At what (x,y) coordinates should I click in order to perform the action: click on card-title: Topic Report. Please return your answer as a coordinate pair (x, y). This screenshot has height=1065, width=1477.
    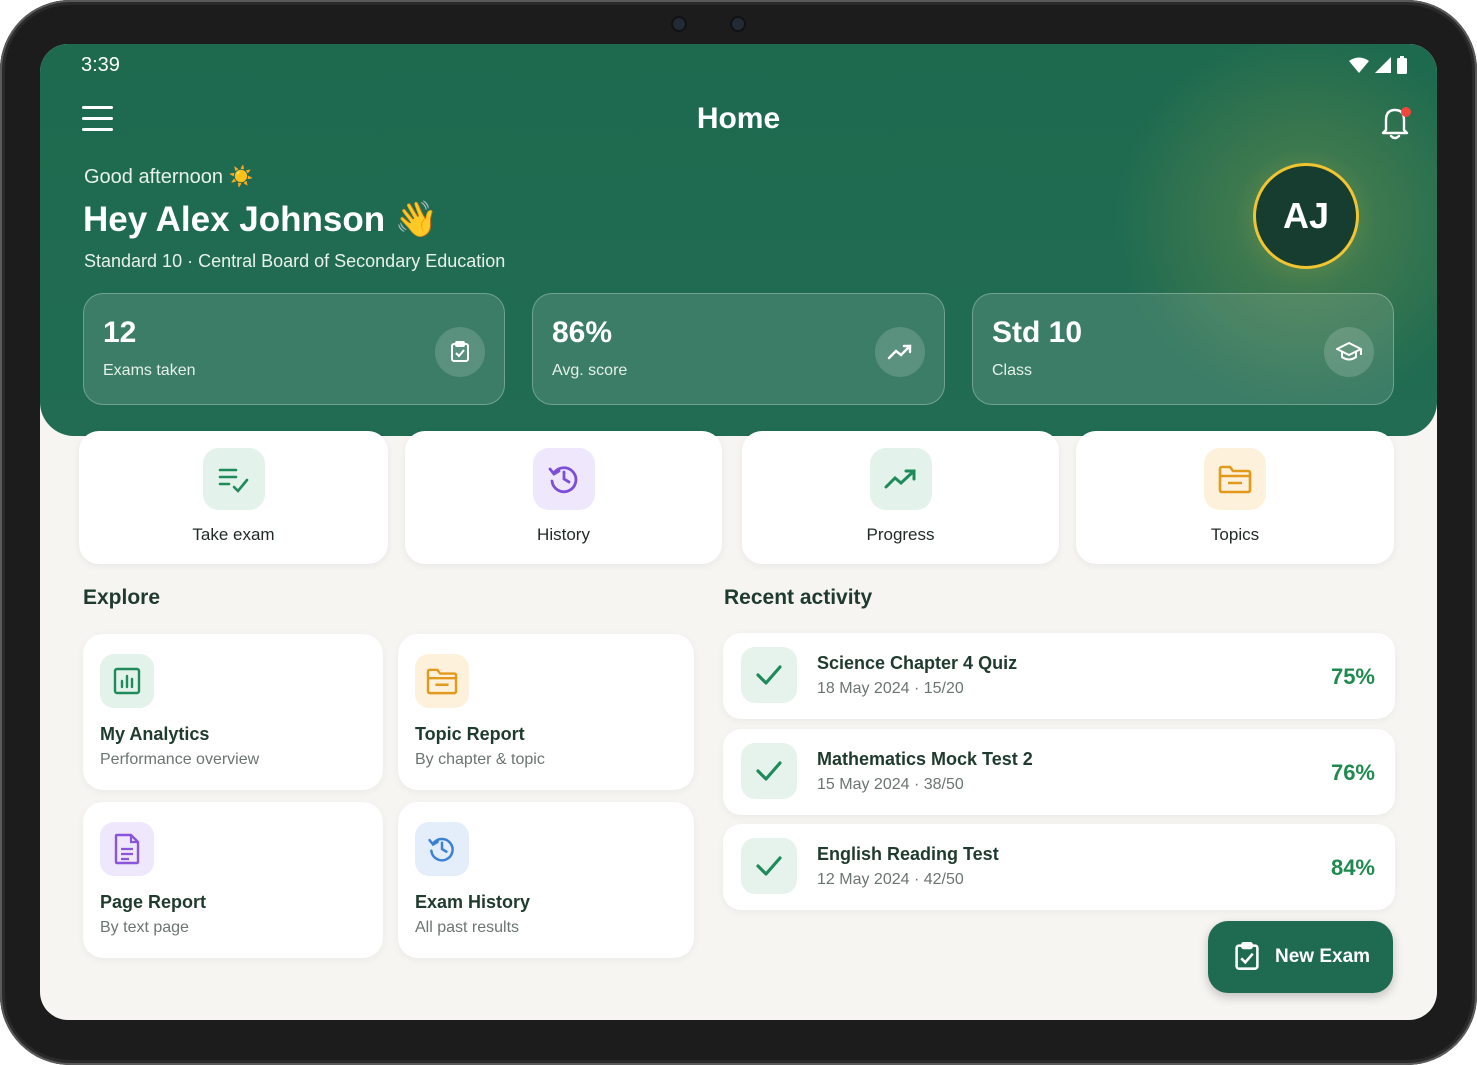
    Looking at the image, I should click on (470, 734).